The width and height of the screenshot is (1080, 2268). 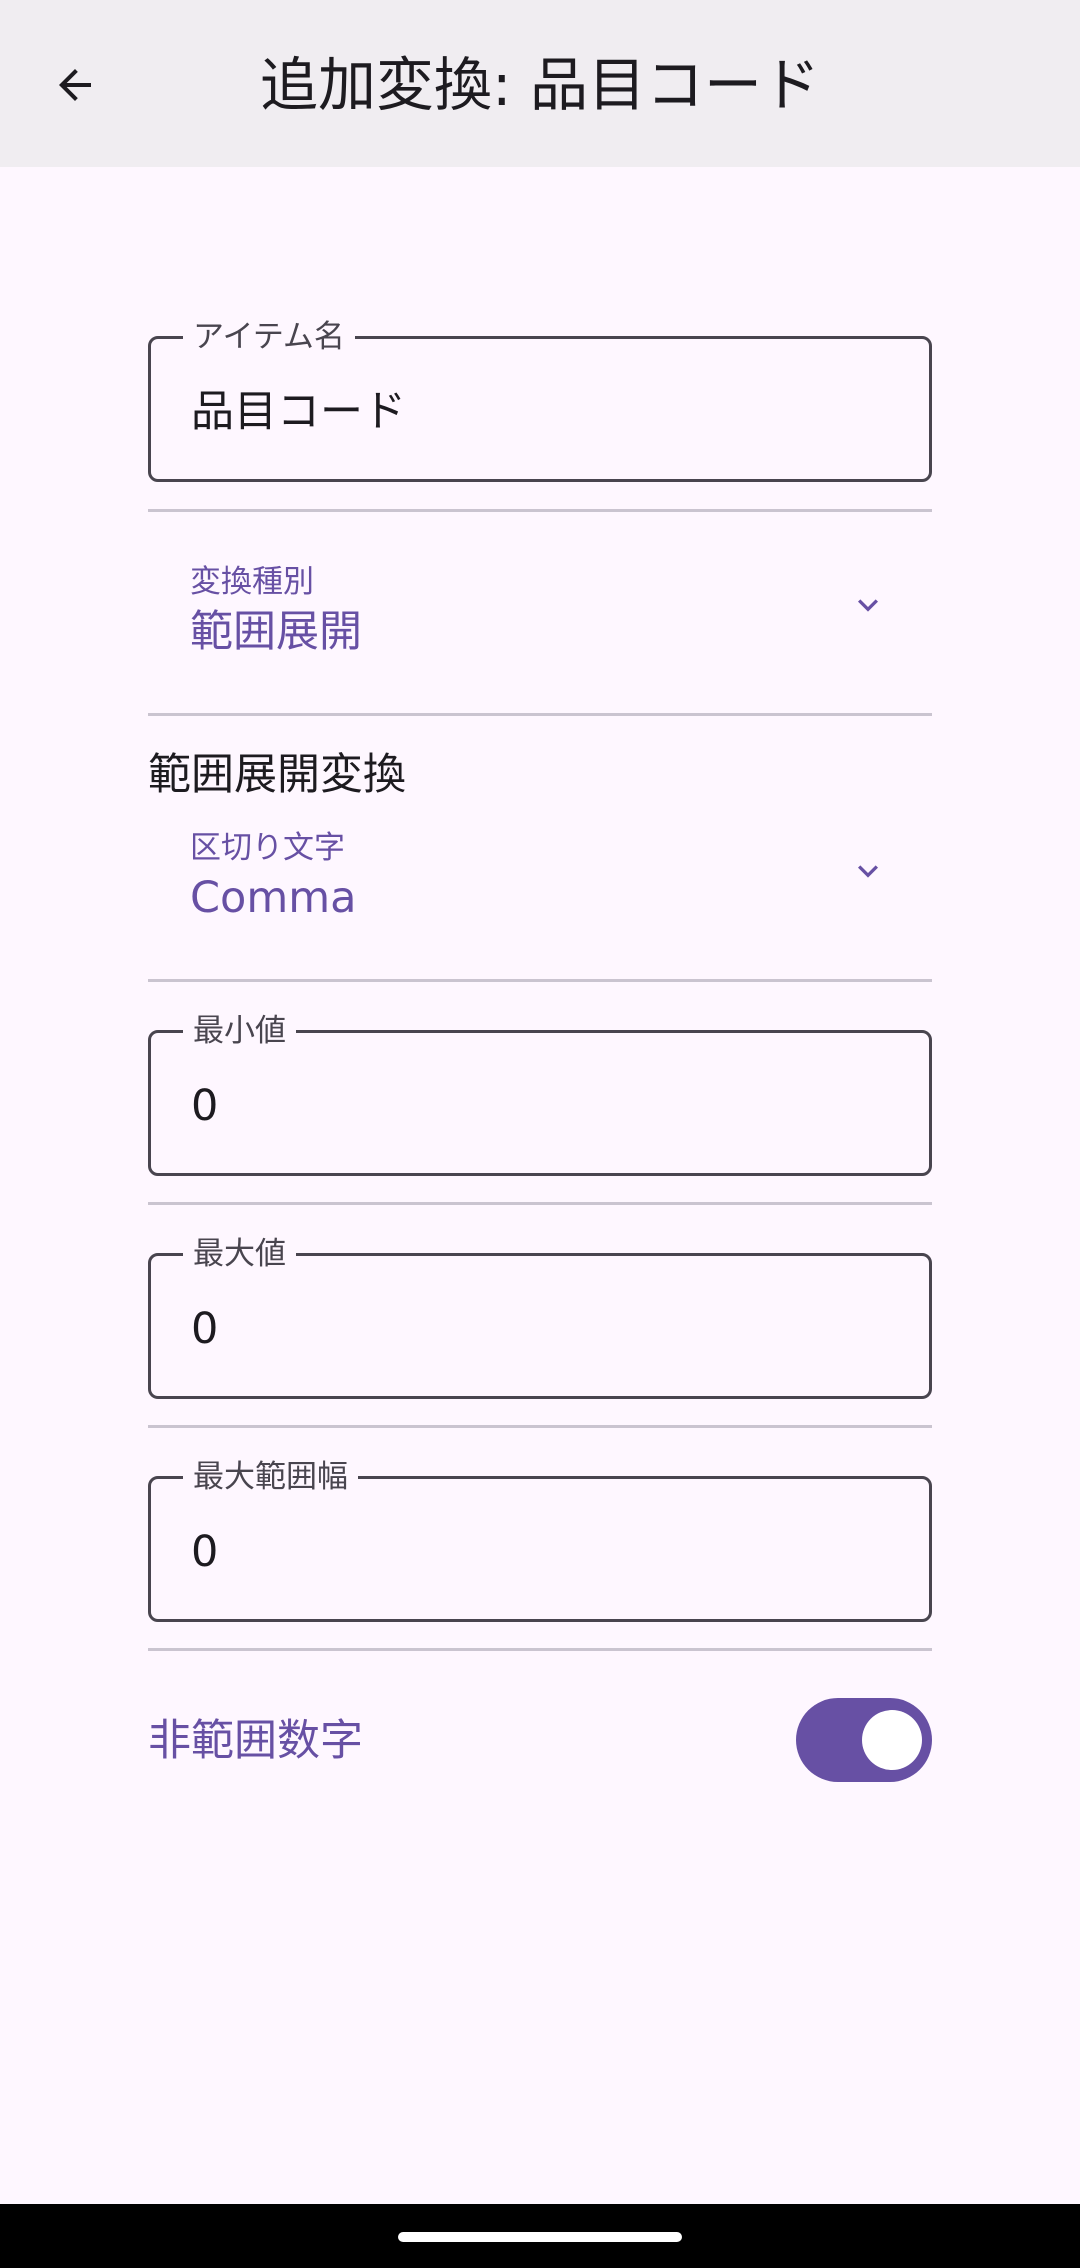 I want to click on max-range-width-field: 最大範囲幅 0, so click(x=540, y=1540).